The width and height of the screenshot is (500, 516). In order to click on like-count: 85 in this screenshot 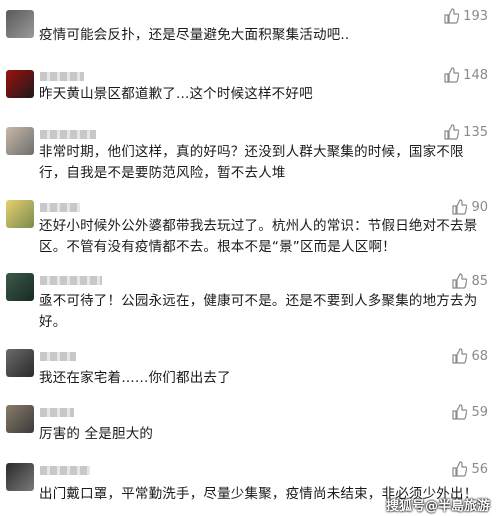, I will do `click(479, 281)`.